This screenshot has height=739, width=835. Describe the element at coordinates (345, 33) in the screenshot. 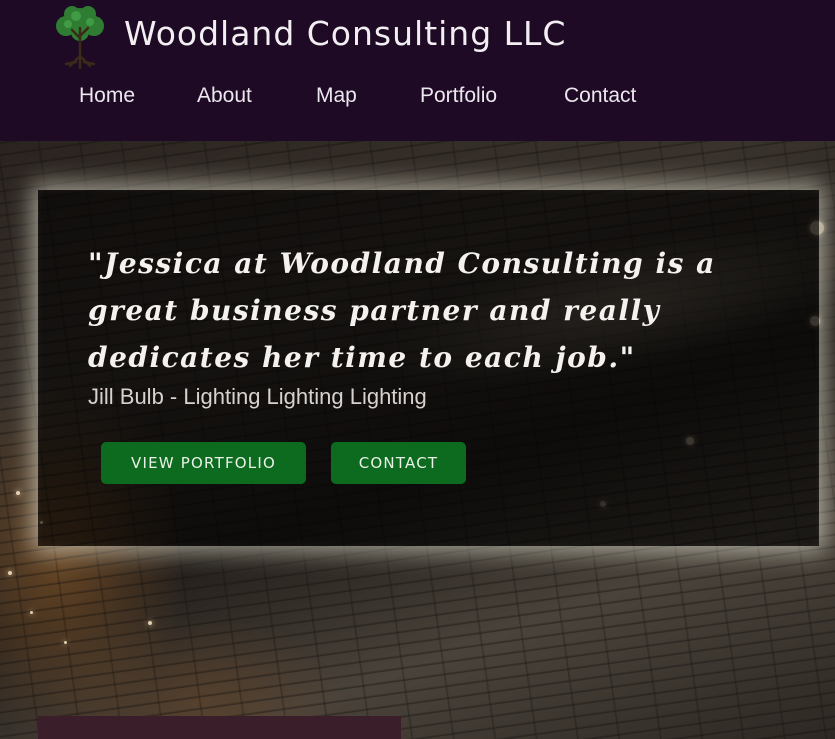

I see `site-title: Woodland Consulting LLC` at that location.